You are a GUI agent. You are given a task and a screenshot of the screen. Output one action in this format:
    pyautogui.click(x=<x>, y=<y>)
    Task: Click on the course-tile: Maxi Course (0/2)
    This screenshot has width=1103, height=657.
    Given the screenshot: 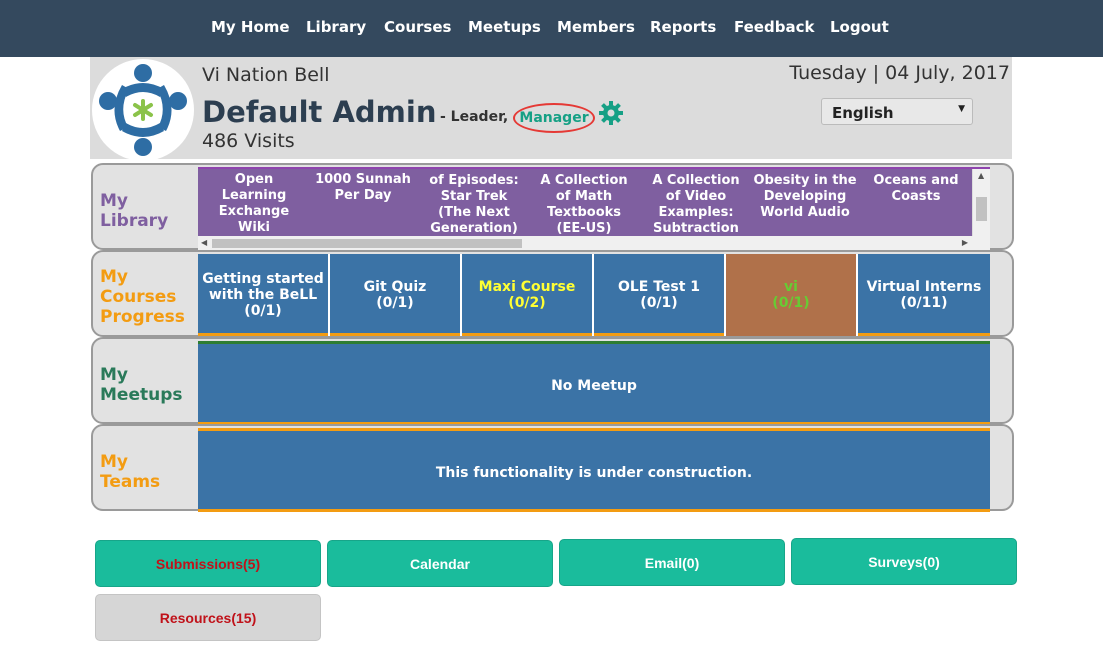 What is the action you would take?
    pyautogui.click(x=528, y=295)
    